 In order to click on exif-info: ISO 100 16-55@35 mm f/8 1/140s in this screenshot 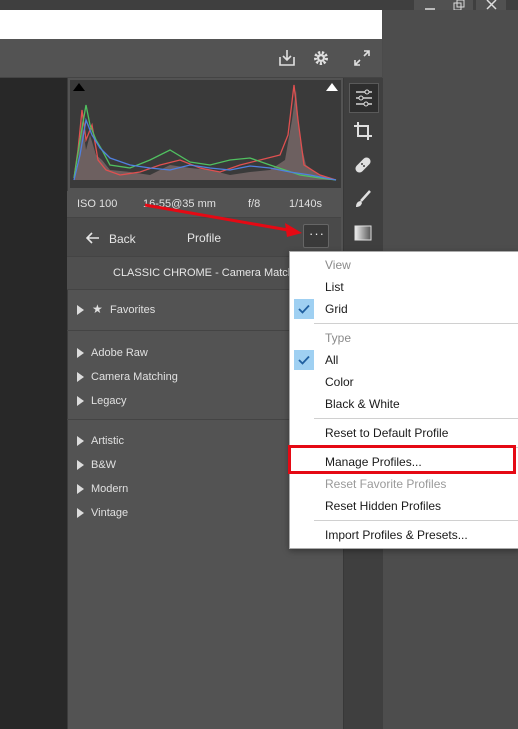, I will do `click(204, 204)`.